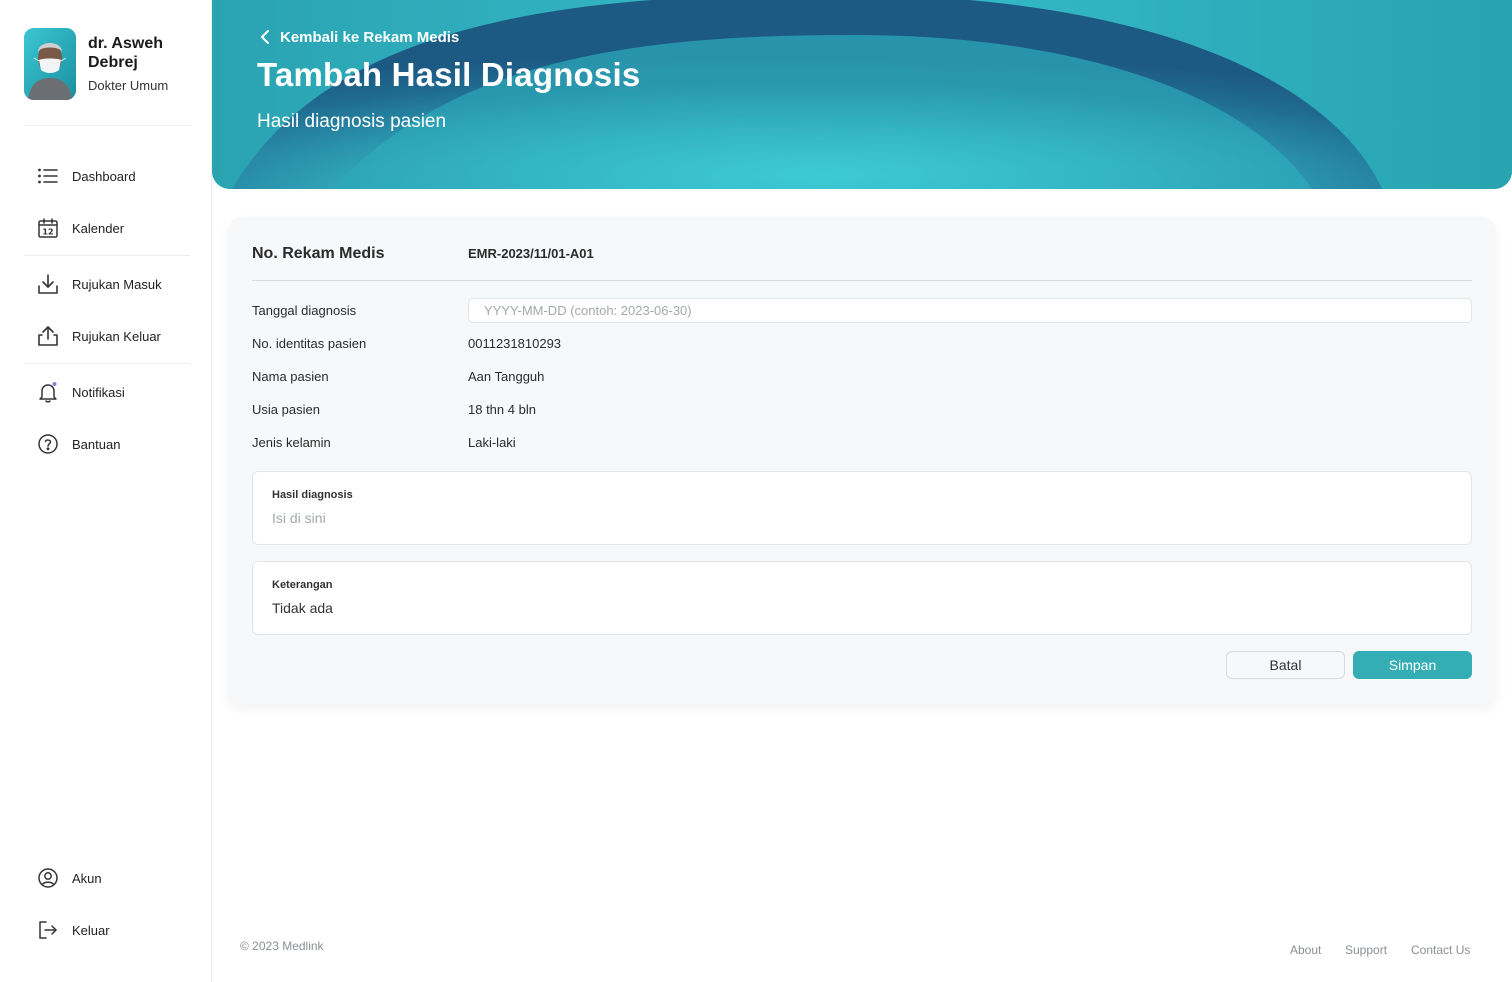 Image resolution: width=1512 pixels, height=982 pixels. What do you see at coordinates (286, 409) in the screenshot?
I see `patient-age-label: Usia pasien` at bounding box center [286, 409].